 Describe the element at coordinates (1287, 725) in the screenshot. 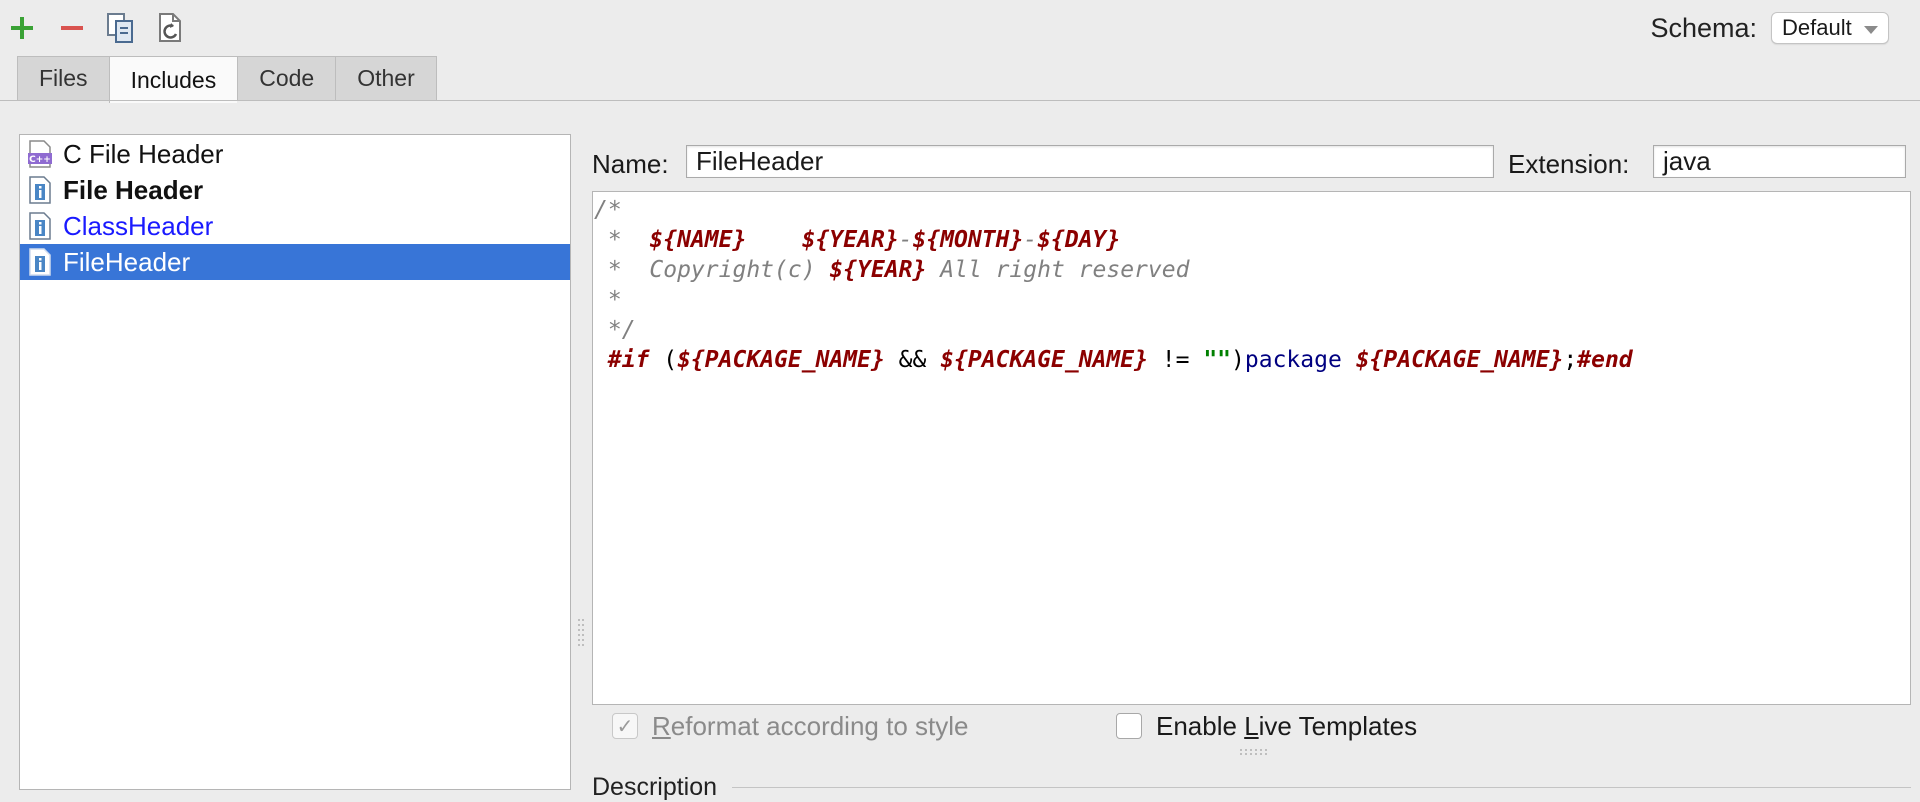

I see `live-templates-label: Enable Live Templates` at that location.